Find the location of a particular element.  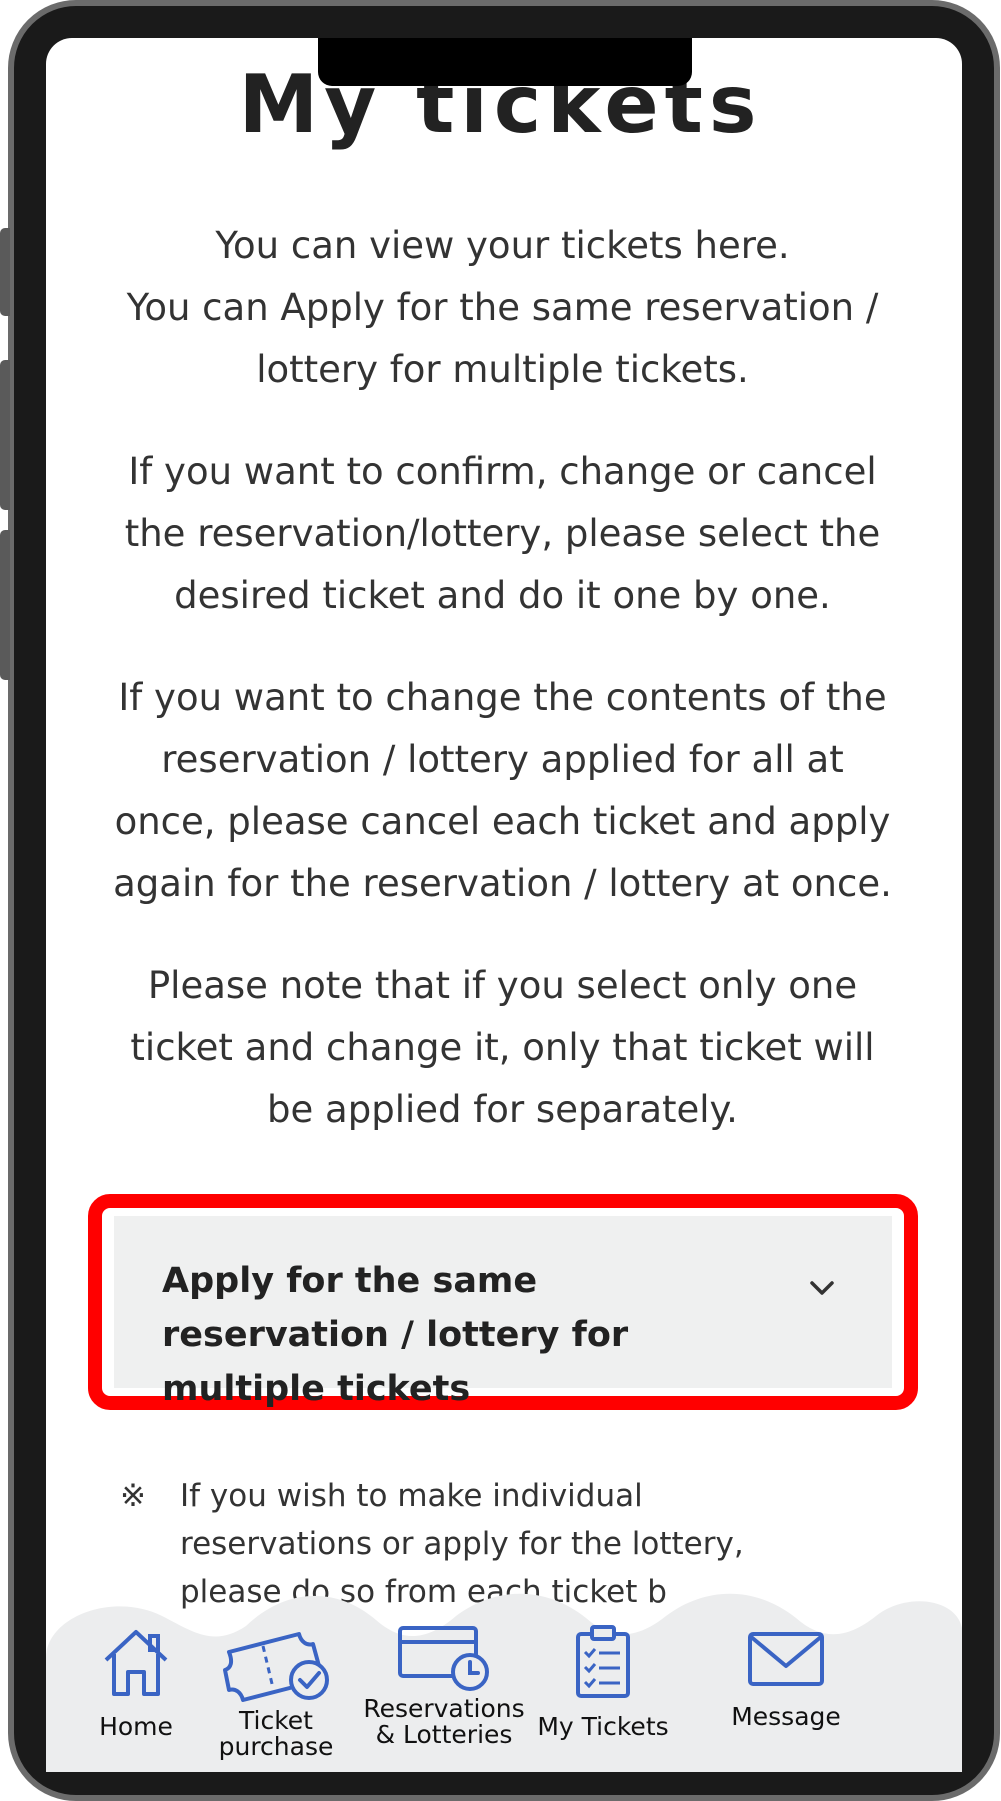

nav-ticket-purchase: Ticket purchase is located at coordinates (276, 1691).